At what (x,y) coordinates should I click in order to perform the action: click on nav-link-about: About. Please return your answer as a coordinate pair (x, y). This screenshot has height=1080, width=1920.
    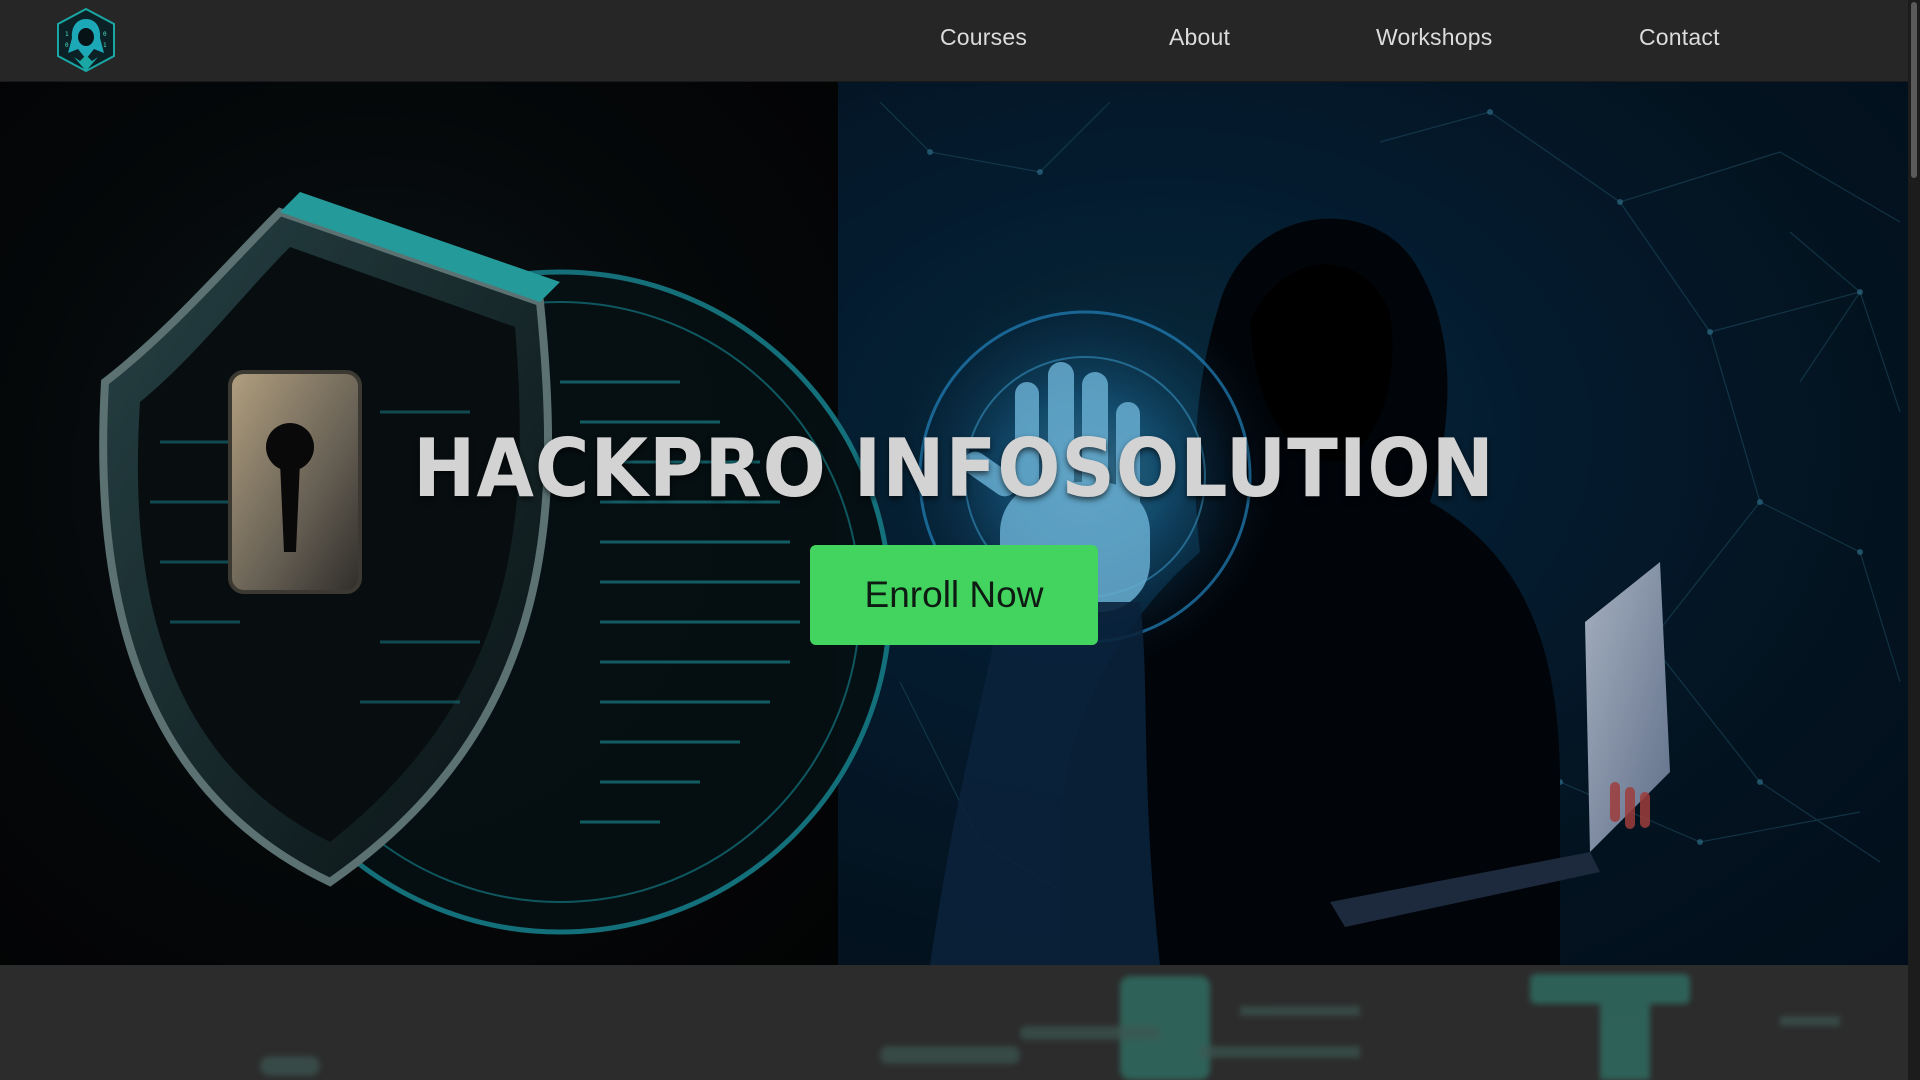
    Looking at the image, I should click on (1199, 37).